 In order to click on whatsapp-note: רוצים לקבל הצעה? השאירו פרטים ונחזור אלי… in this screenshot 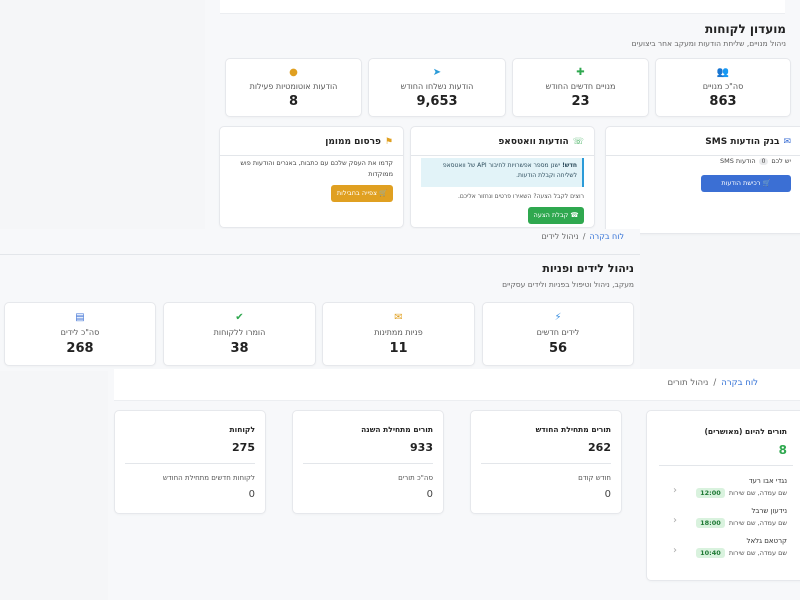, I will do `click(520, 196)`.